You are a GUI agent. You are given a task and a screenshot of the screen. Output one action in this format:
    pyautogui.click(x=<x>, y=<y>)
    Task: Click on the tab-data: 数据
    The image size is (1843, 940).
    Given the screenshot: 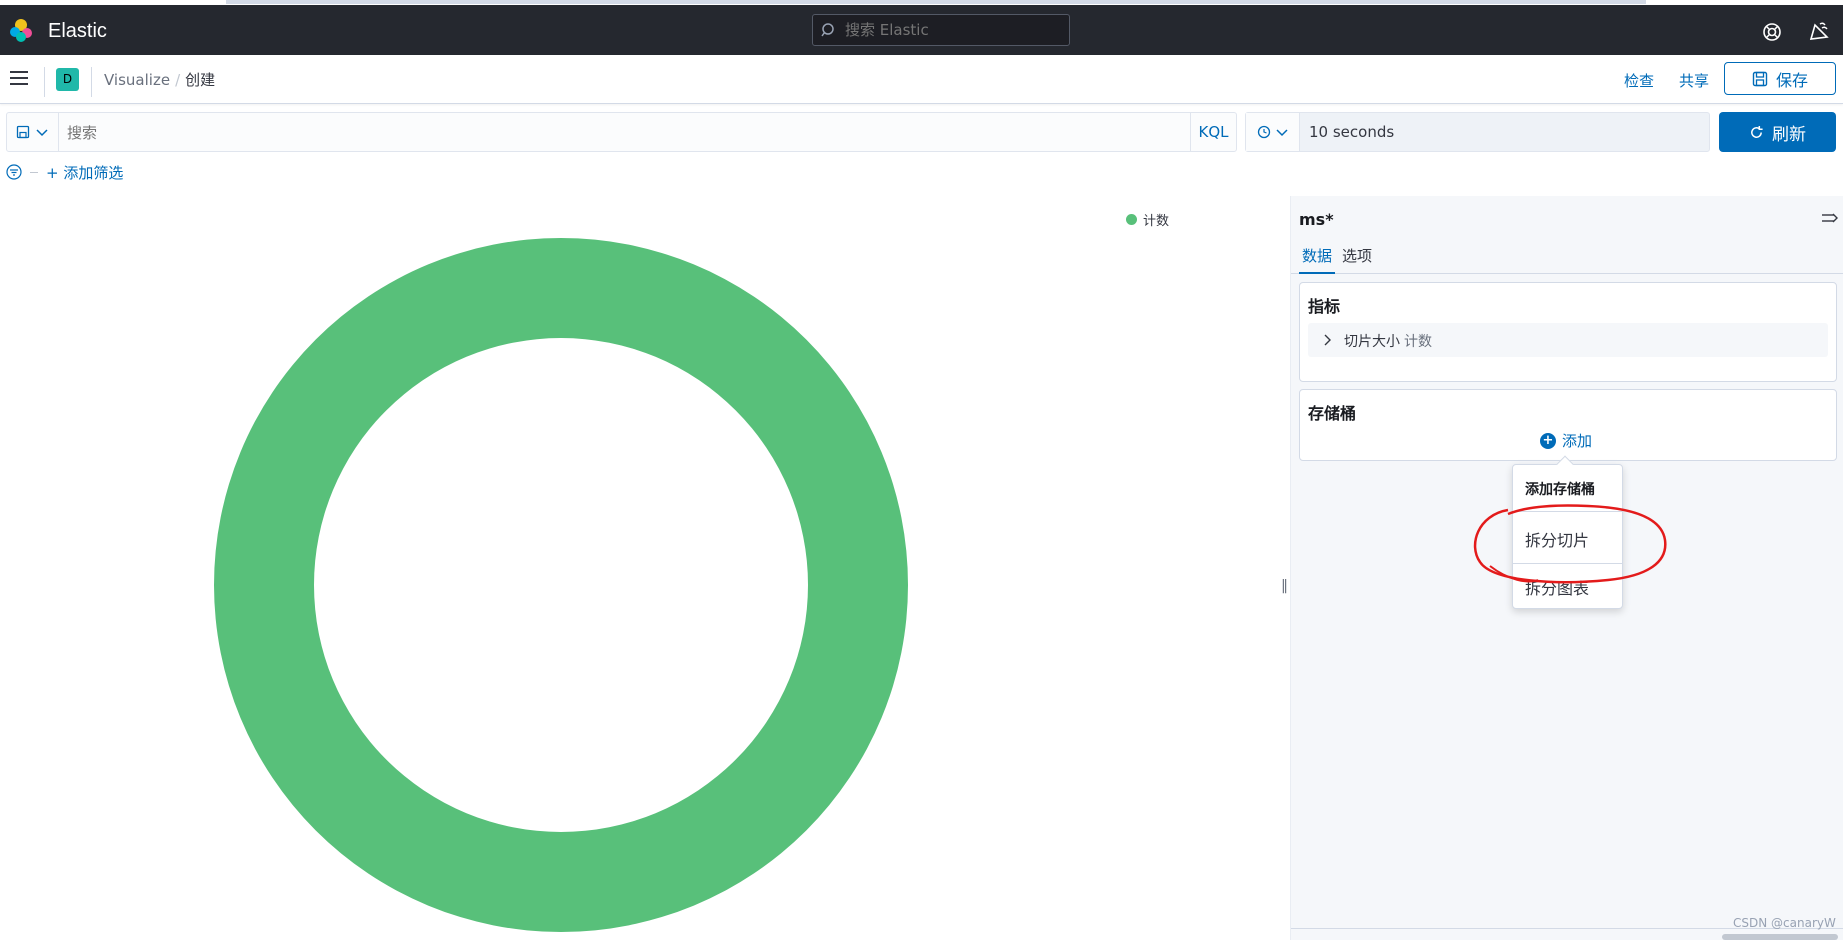 What is the action you would take?
    pyautogui.click(x=1317, y=259)
    